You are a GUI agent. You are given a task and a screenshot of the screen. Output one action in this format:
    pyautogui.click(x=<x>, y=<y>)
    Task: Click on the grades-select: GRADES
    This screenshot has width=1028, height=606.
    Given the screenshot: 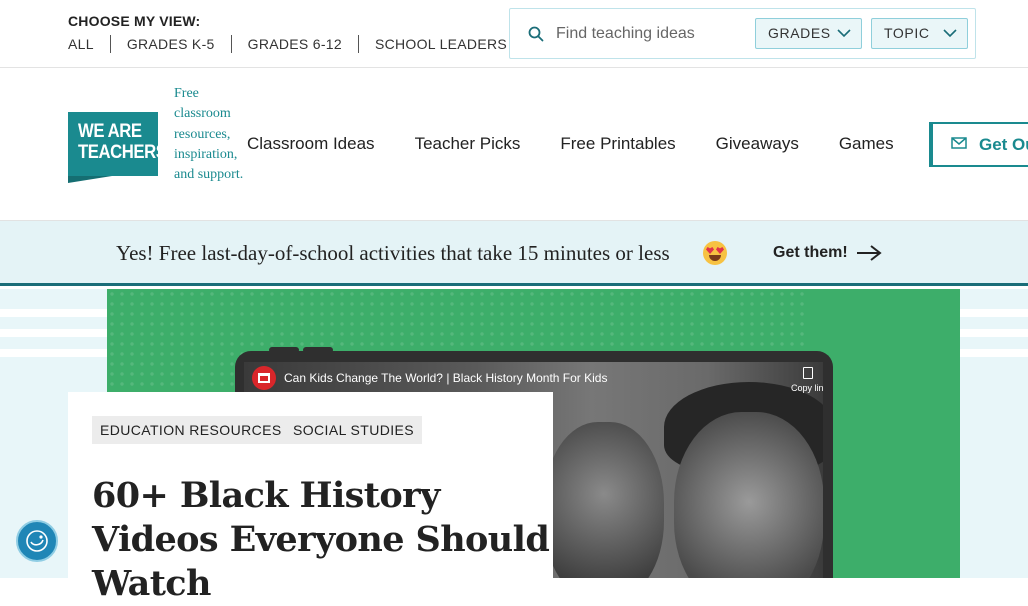 What is the action you would take?
    pyautogui.click(x=808, y=33)
    